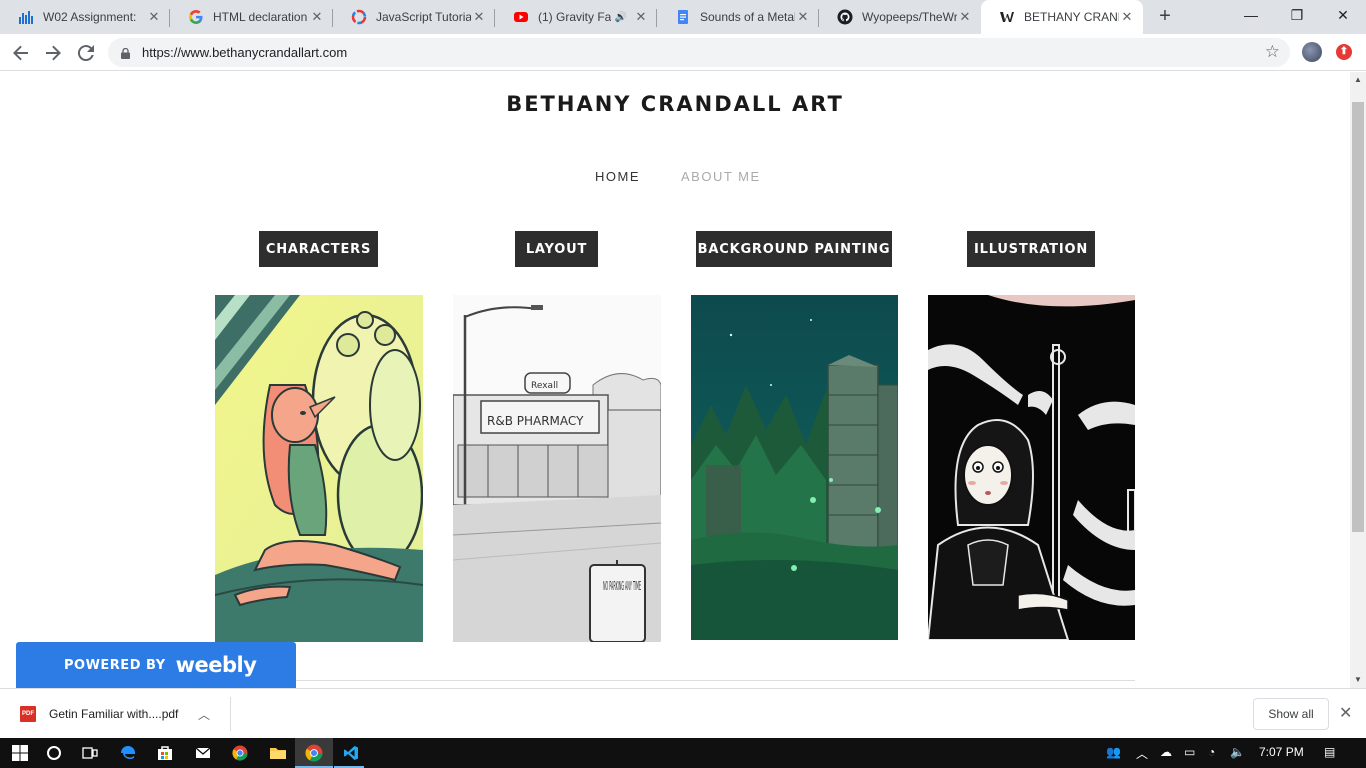 This screenshot has height=768, width=1366. Describe the element at coordinates (1281, 752) in the screenshot. I see `taskbar-clock: 7:07 PM` at that location.